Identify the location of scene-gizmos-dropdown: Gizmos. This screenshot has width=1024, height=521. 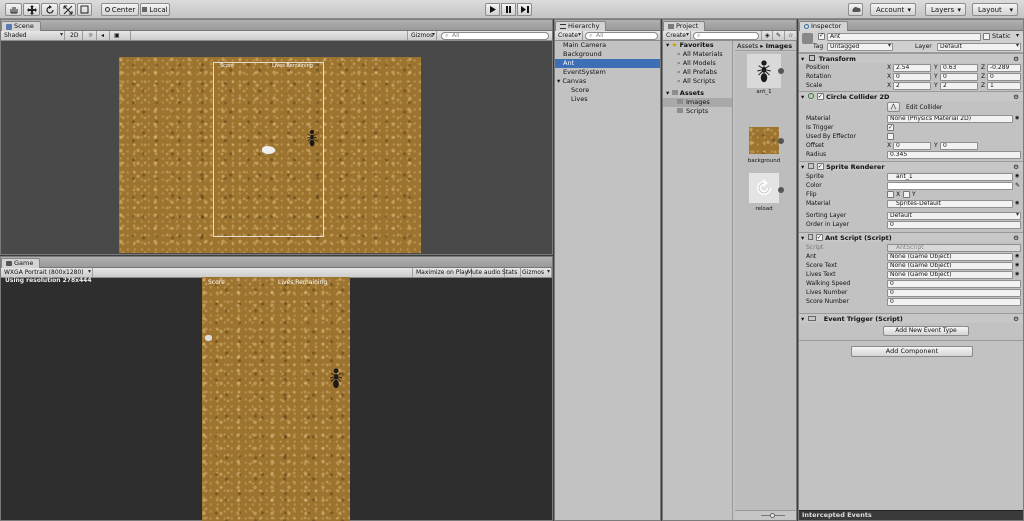
(422, 35).